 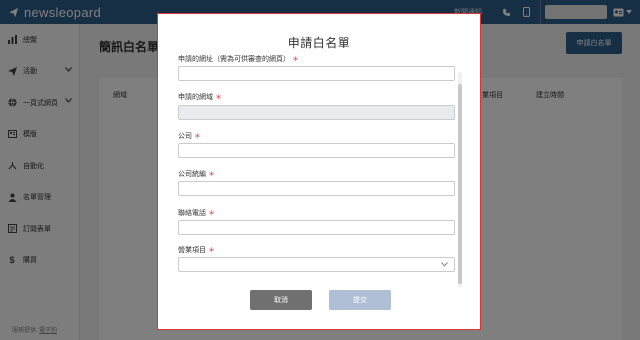 I want to click on phone-input, so click(x=316, y=227).